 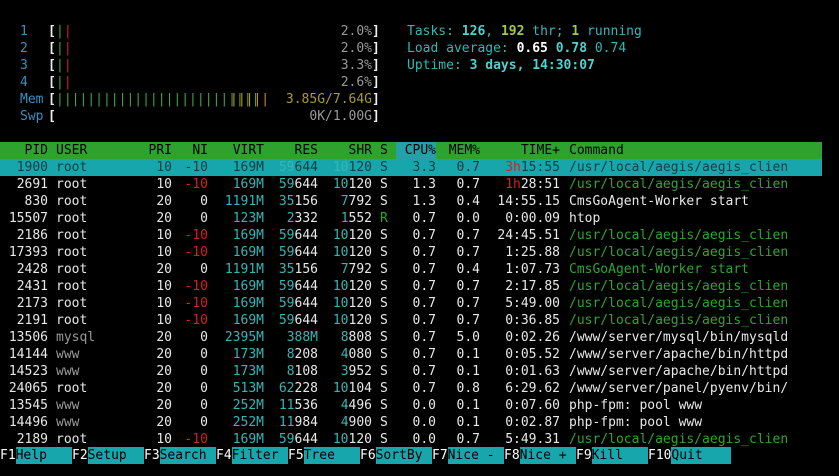 I want to click on cell-cpu: 3.3, so click(x=424, y=167).